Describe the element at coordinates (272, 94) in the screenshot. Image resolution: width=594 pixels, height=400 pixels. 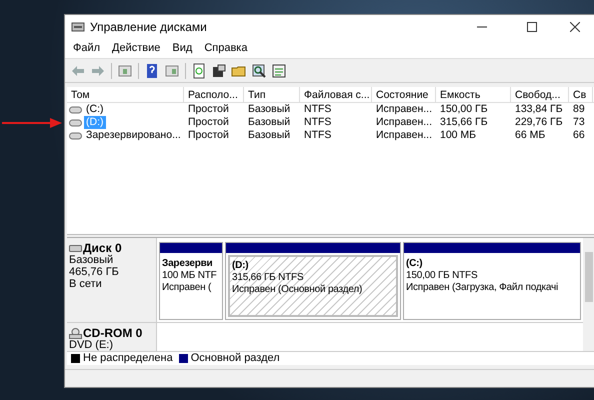
I see `column-header: Тип` at that location.